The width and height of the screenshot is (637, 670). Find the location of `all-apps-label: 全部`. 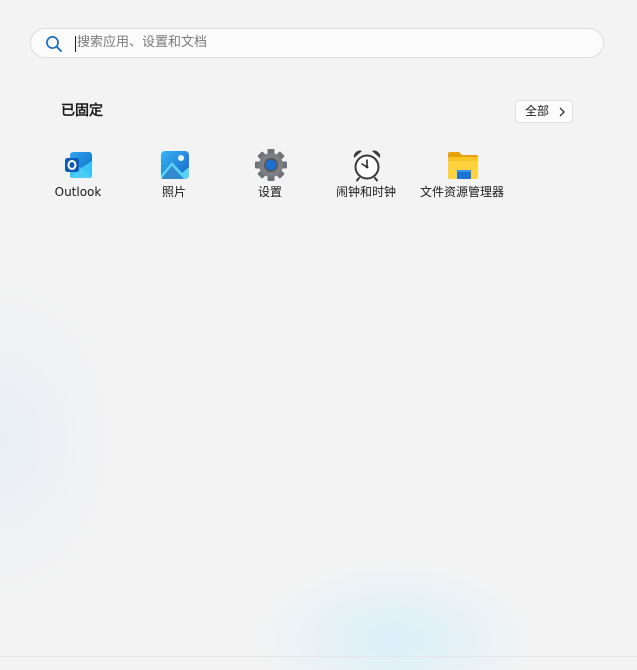

all-apps-label: 全部 is located at coordinates (537, 111).